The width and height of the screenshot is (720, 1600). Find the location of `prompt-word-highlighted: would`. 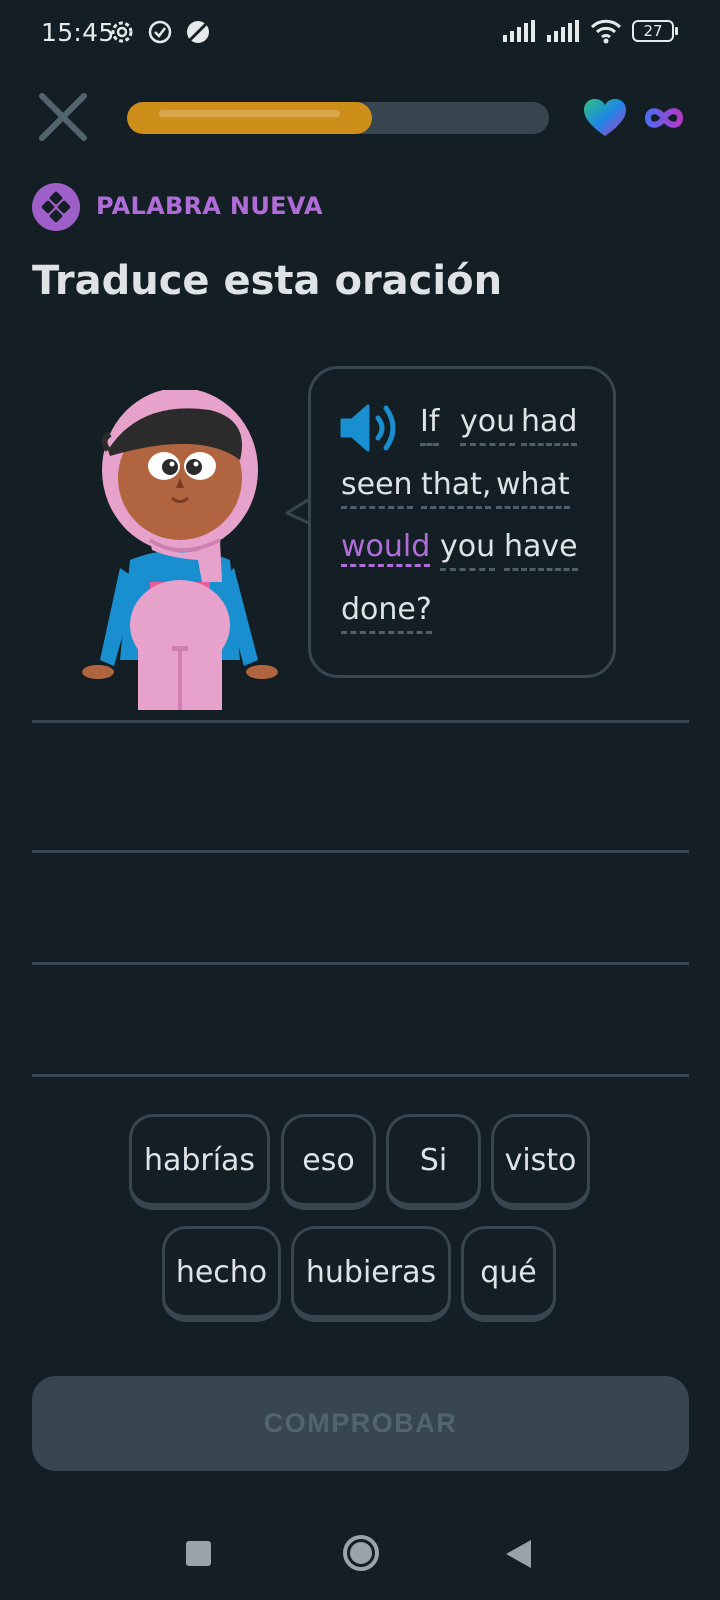

prompt-word-highlighted: would is located at coordinates (386, 548).